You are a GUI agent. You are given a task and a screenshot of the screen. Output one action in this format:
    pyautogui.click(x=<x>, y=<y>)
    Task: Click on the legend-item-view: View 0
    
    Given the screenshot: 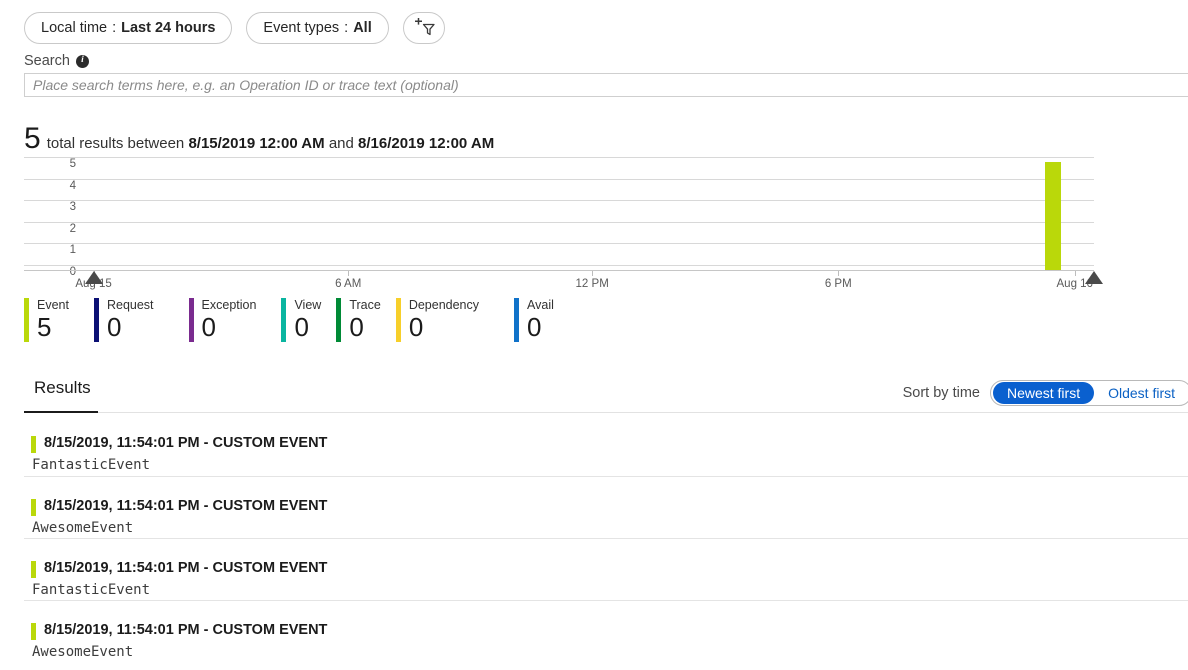 What is the action you would take?
    pyautogui.click(x=301, y=320)
    